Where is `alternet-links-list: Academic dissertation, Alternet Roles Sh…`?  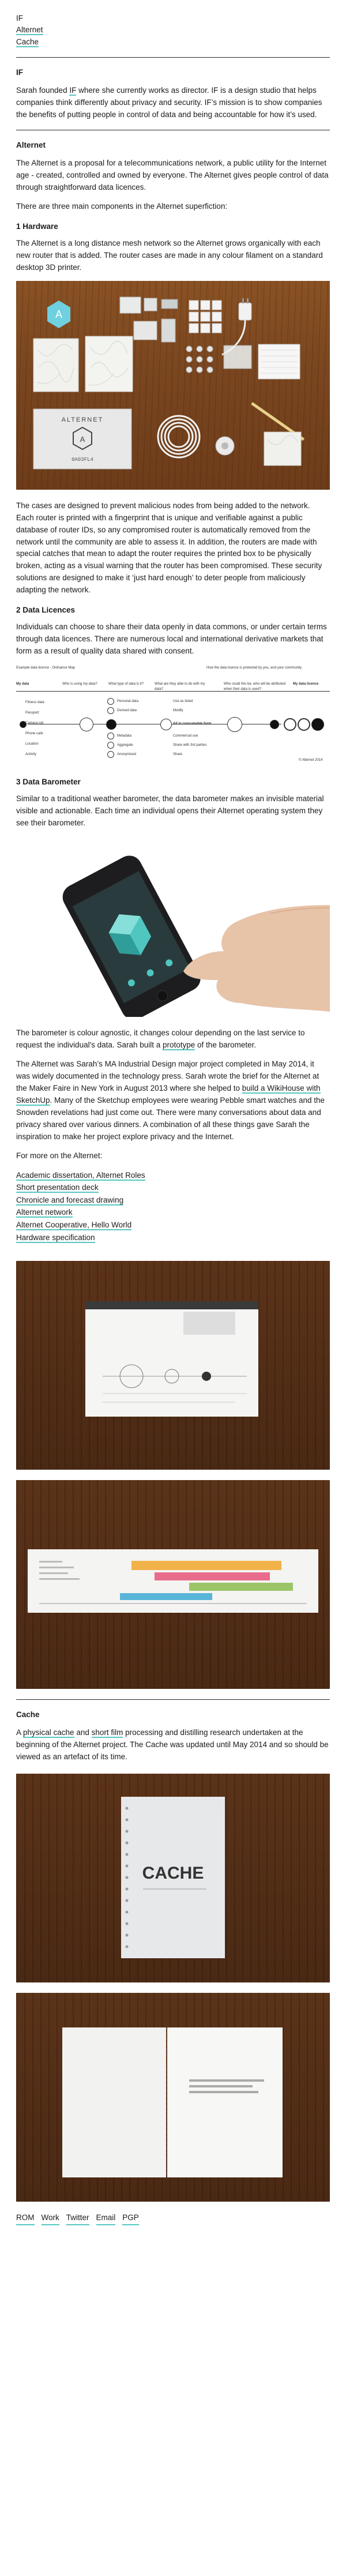 alternet-links-list: Academic dissertation, Alternet Roles Sh… is located at coordinates (173, 1206).